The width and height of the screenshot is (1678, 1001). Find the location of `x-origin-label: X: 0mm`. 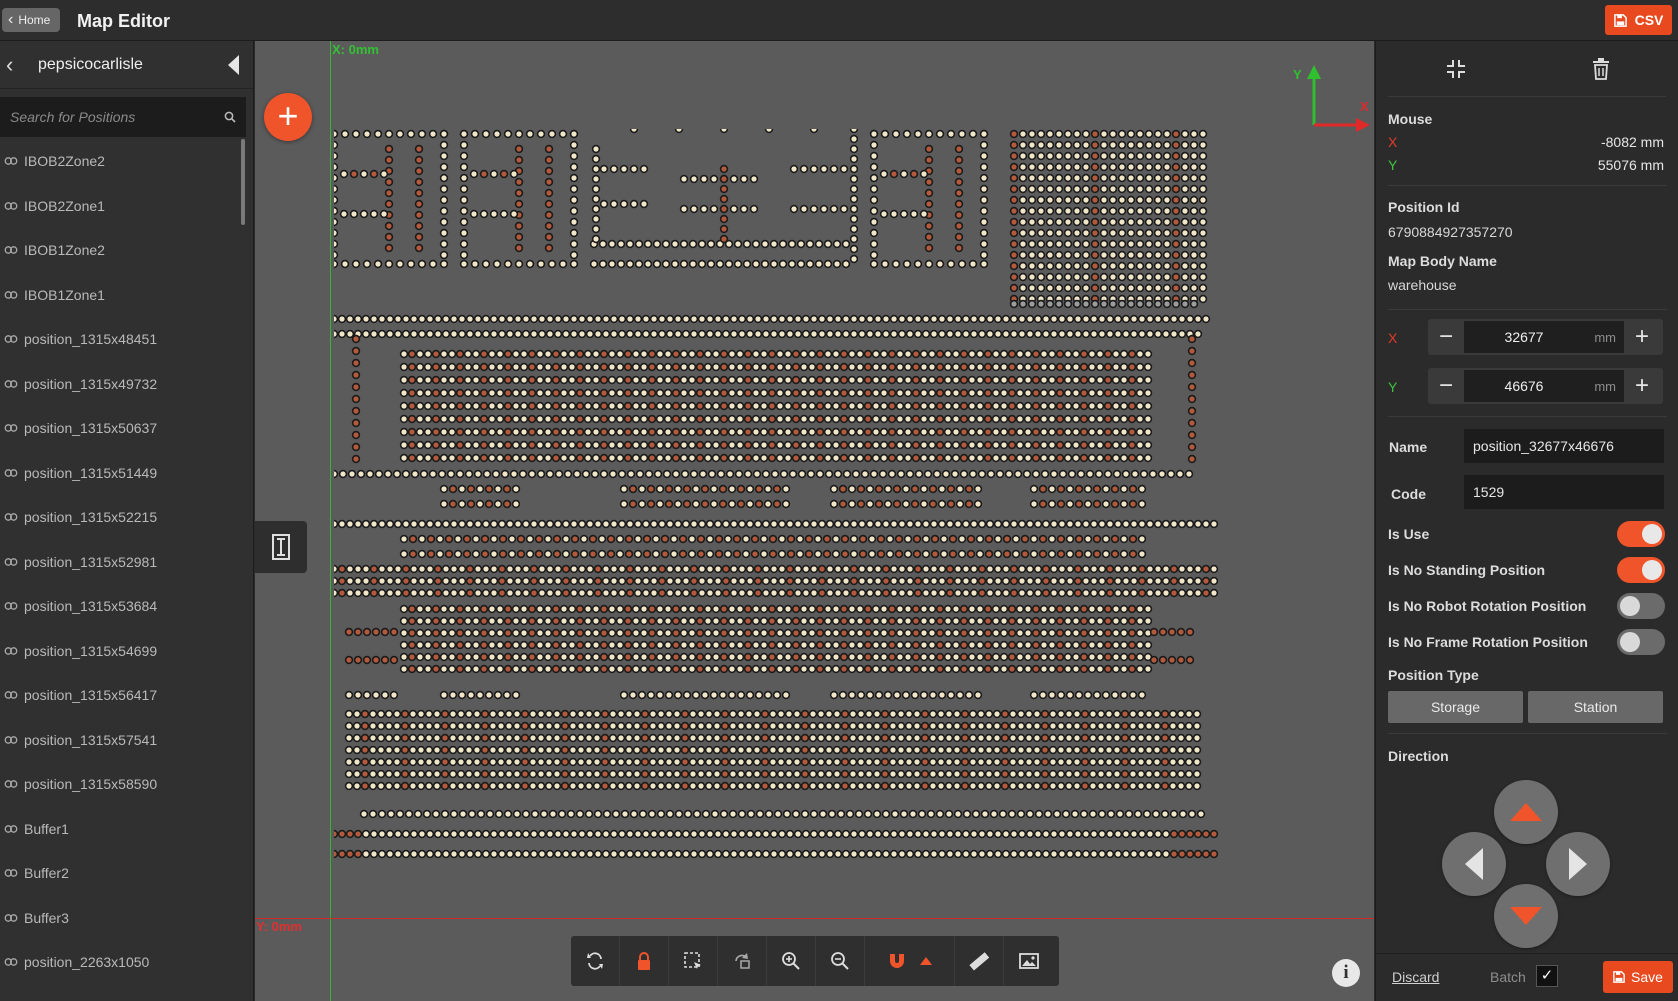

x-origin-label: X: 0mm is located at coordinates (355, 49).